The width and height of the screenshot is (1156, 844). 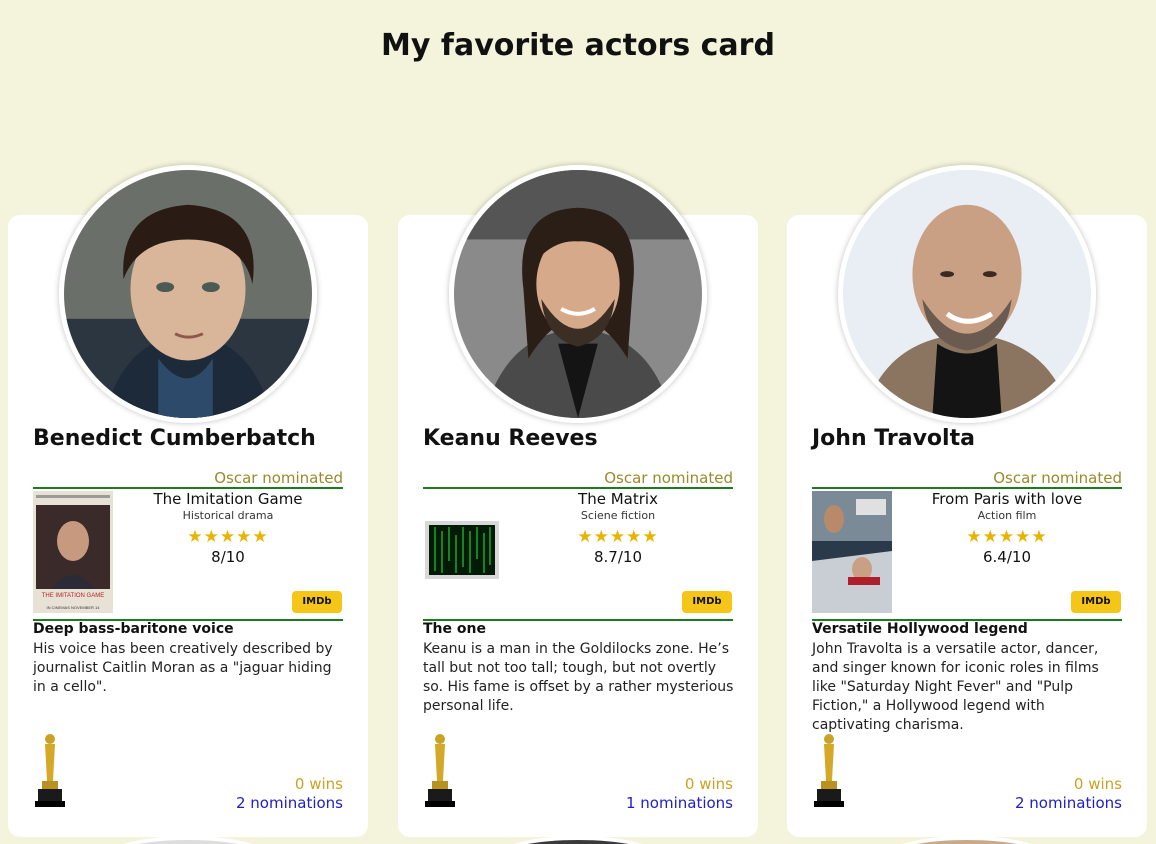 What do you see at coordinates (228, 515) in the screenshot?
I see `movie-genre: Historical drama` at bounding box center [228, 515].